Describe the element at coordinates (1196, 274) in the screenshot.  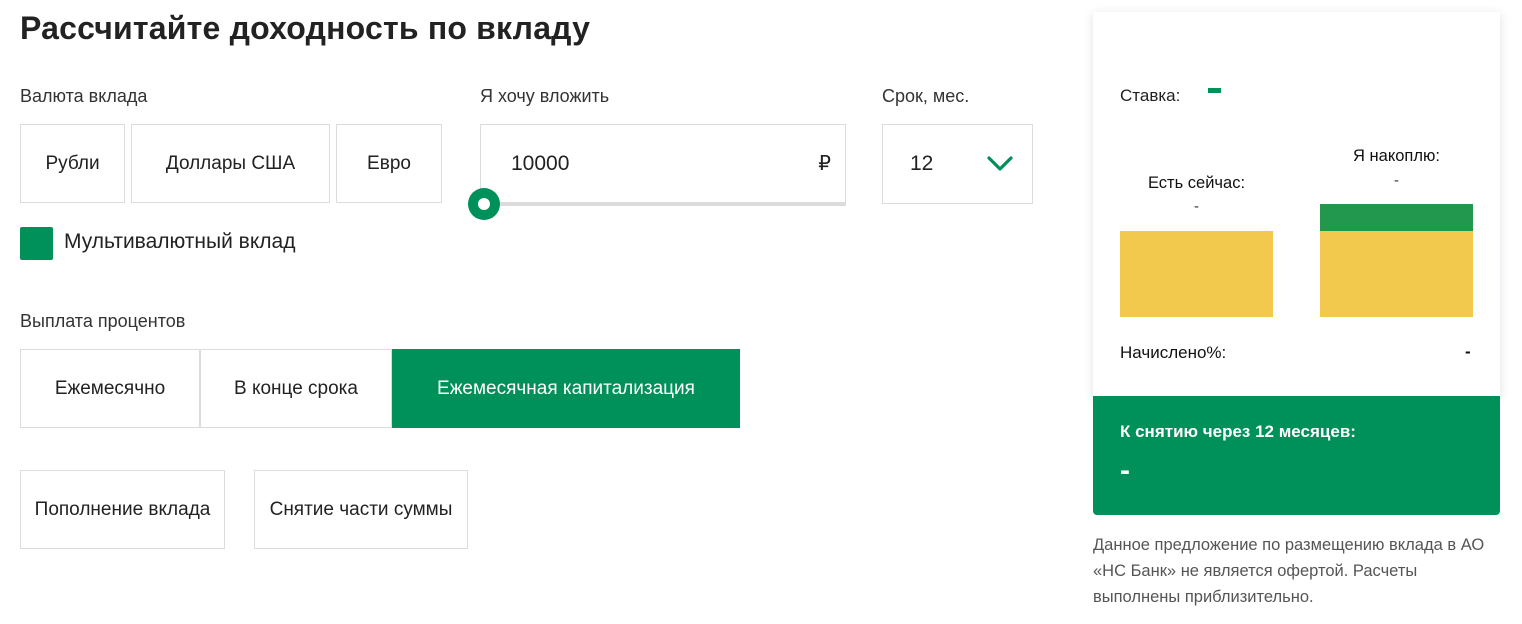
I see `now-bar` at that location.